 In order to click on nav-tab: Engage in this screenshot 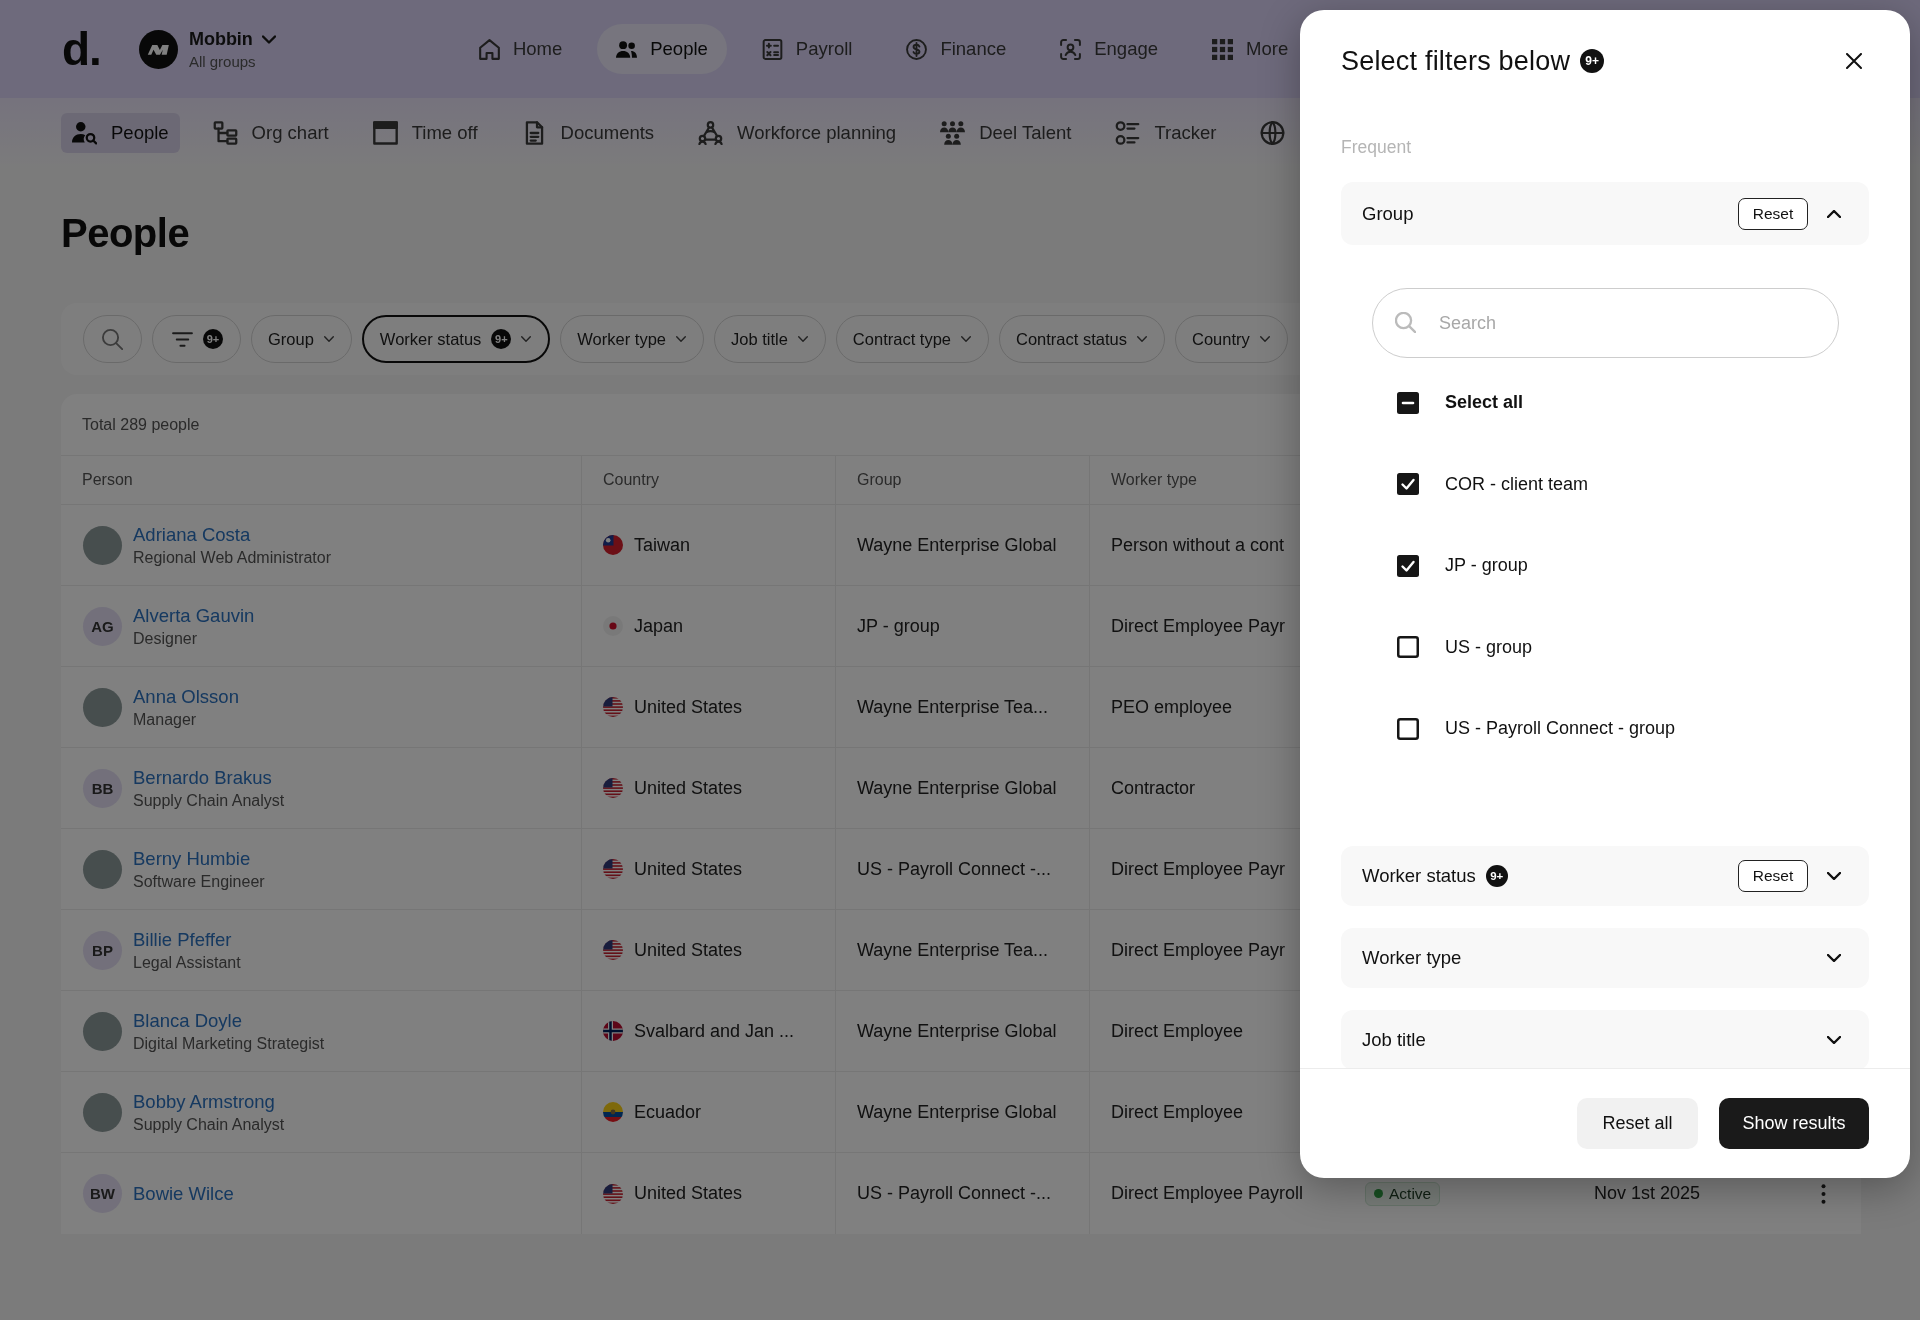, I will do `click(1109, 49)`.